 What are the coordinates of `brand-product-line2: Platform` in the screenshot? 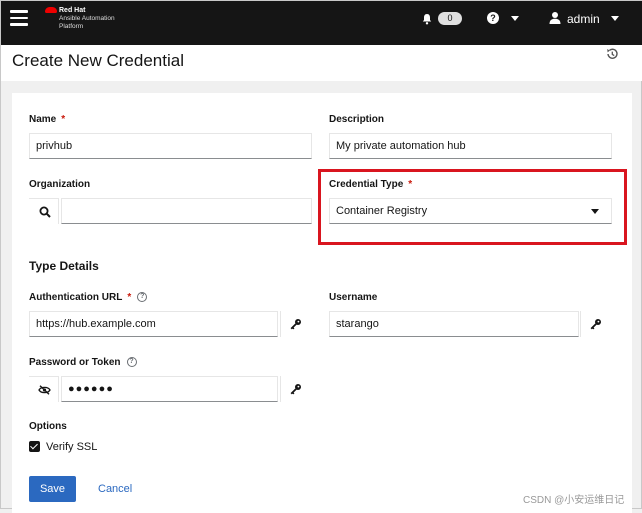 It's located at (71, 26).